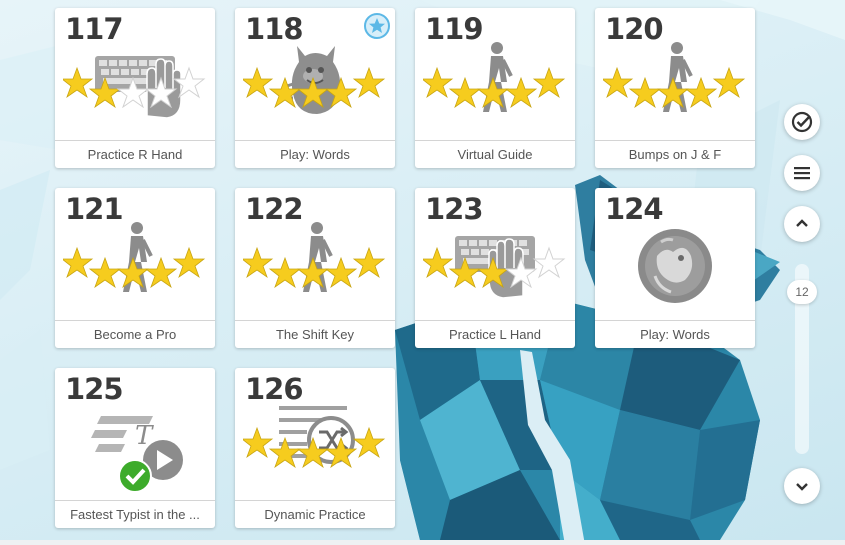  I want to click on check-circle-icon, so click(802, 122).